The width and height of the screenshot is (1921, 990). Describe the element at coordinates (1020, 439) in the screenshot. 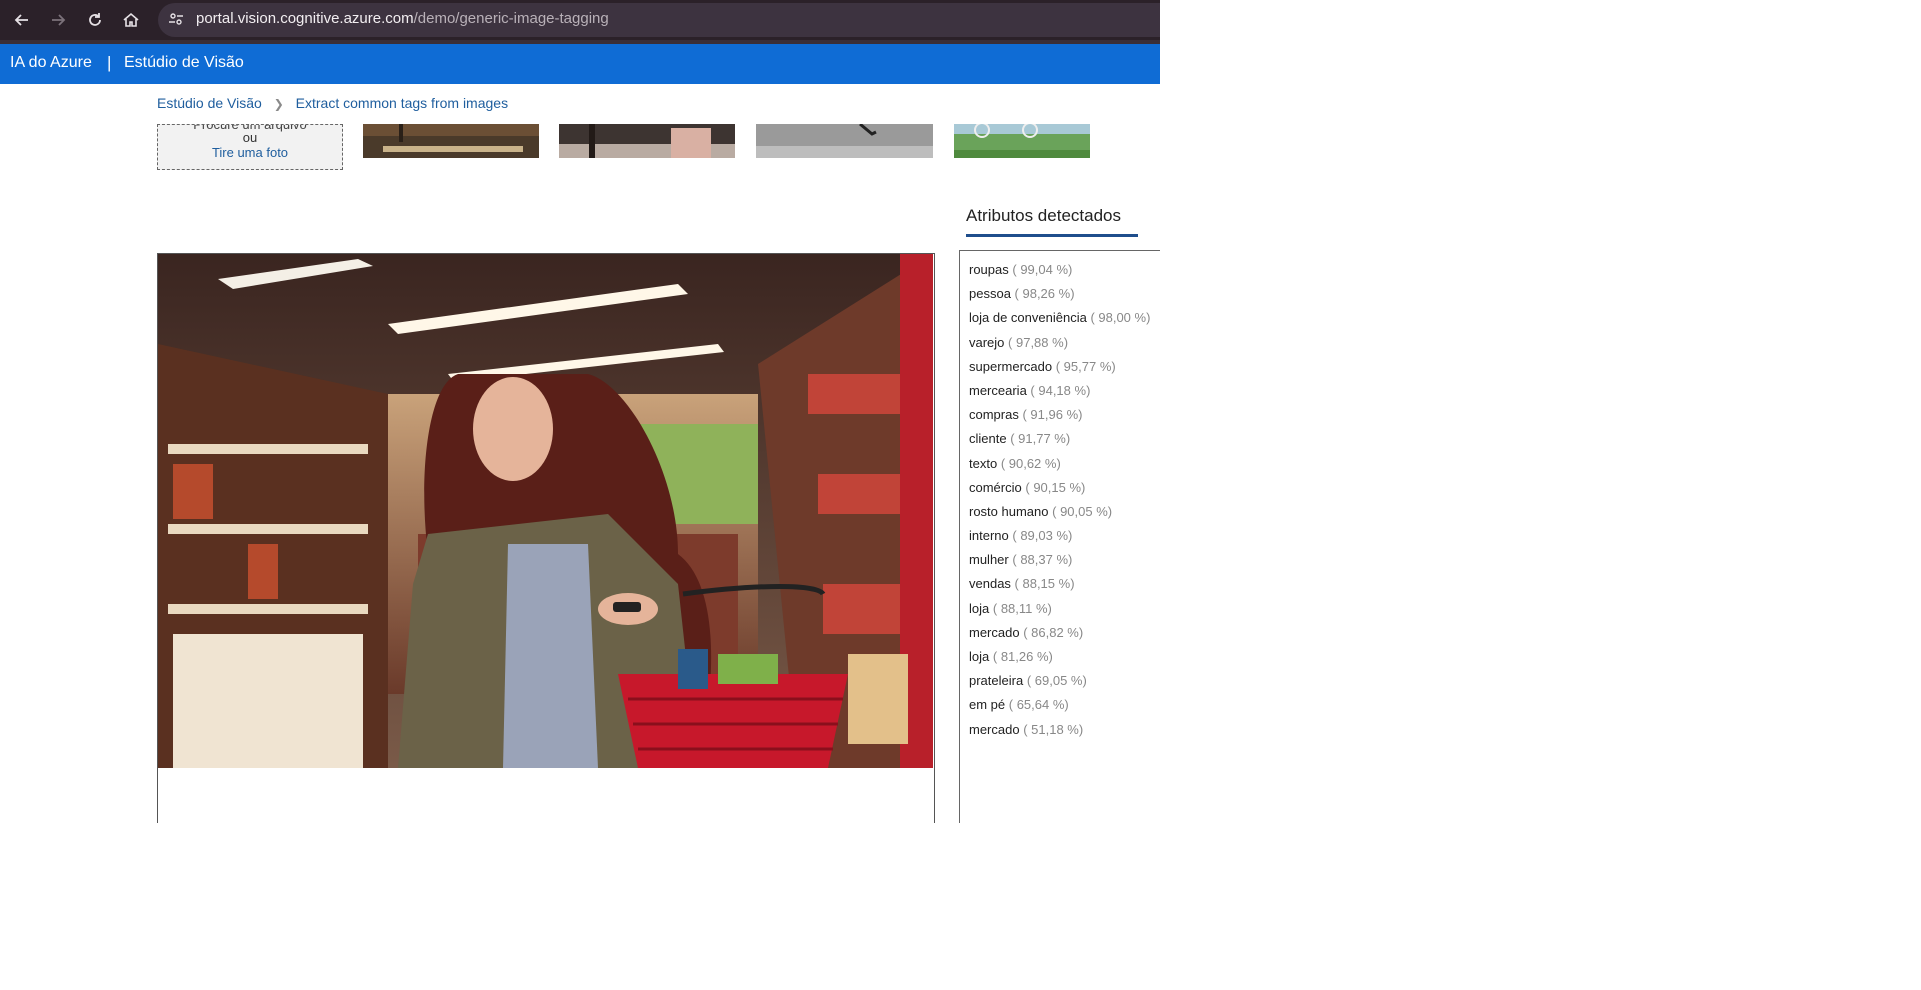

I see `list-item: cliente ( 91,77 %)` at that location.